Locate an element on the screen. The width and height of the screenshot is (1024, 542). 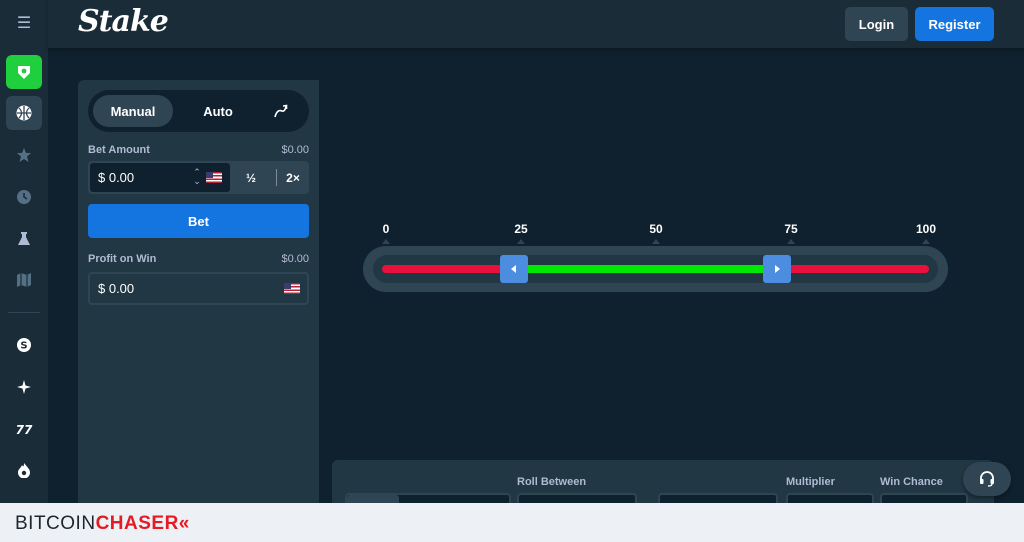
tick-label: 50 is located at coordinates (656, 229).